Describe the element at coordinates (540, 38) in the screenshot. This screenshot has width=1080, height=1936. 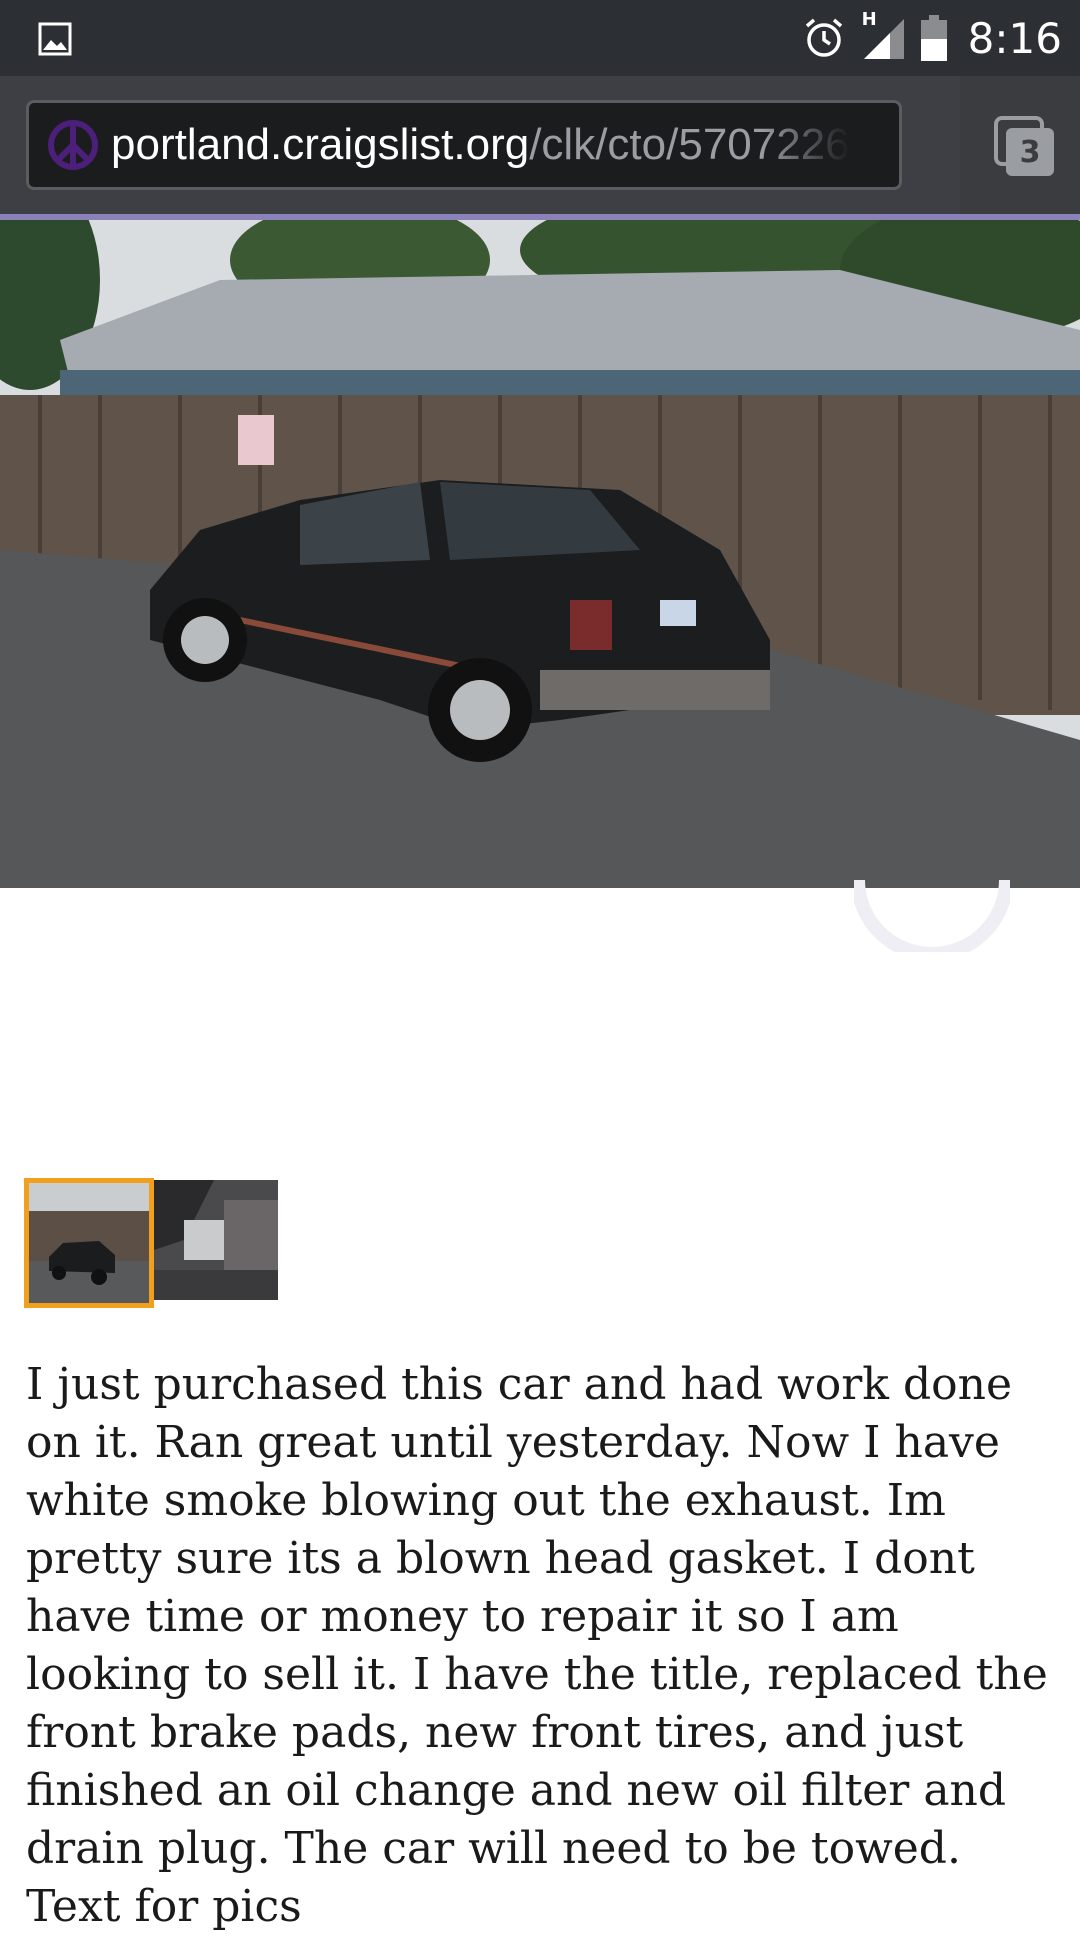
I see `status-bar: H 8:16` at that location.